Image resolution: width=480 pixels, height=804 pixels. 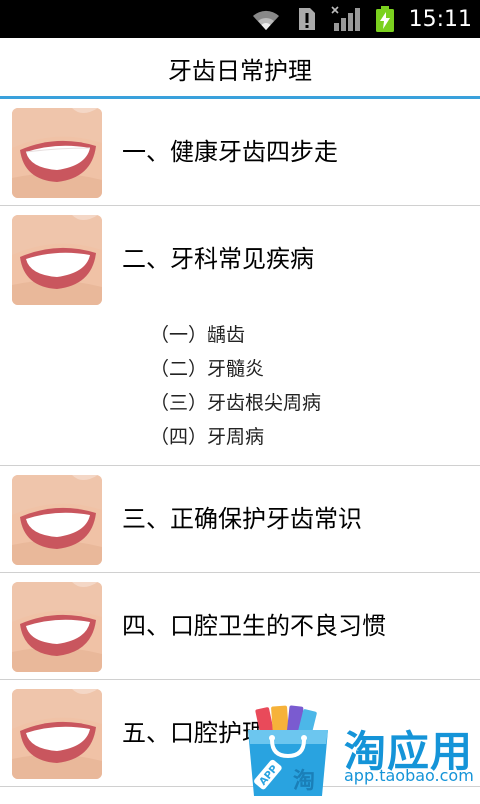 I want to click on list-item: 三、正确保护牙齿常识, so click(x=240, y=519).